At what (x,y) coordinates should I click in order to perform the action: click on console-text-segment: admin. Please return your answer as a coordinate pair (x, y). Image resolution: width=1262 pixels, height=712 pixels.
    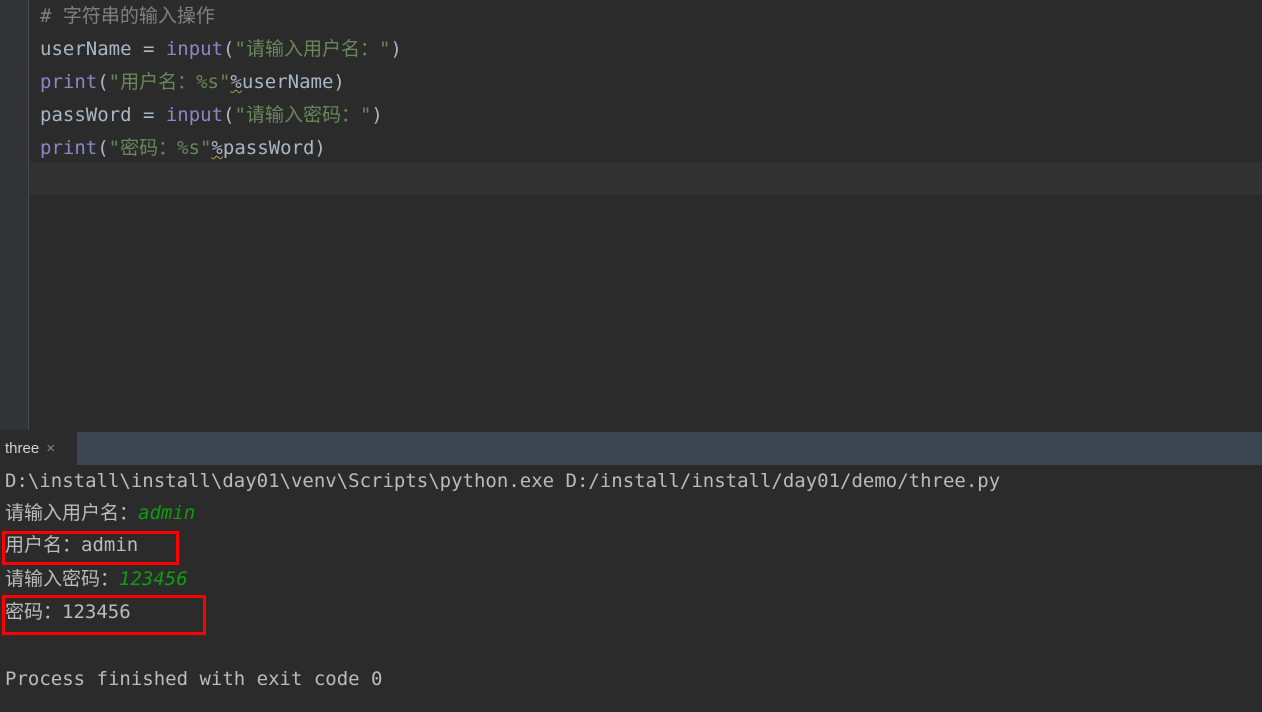
    Looking at the image, I should click on (167, 513).